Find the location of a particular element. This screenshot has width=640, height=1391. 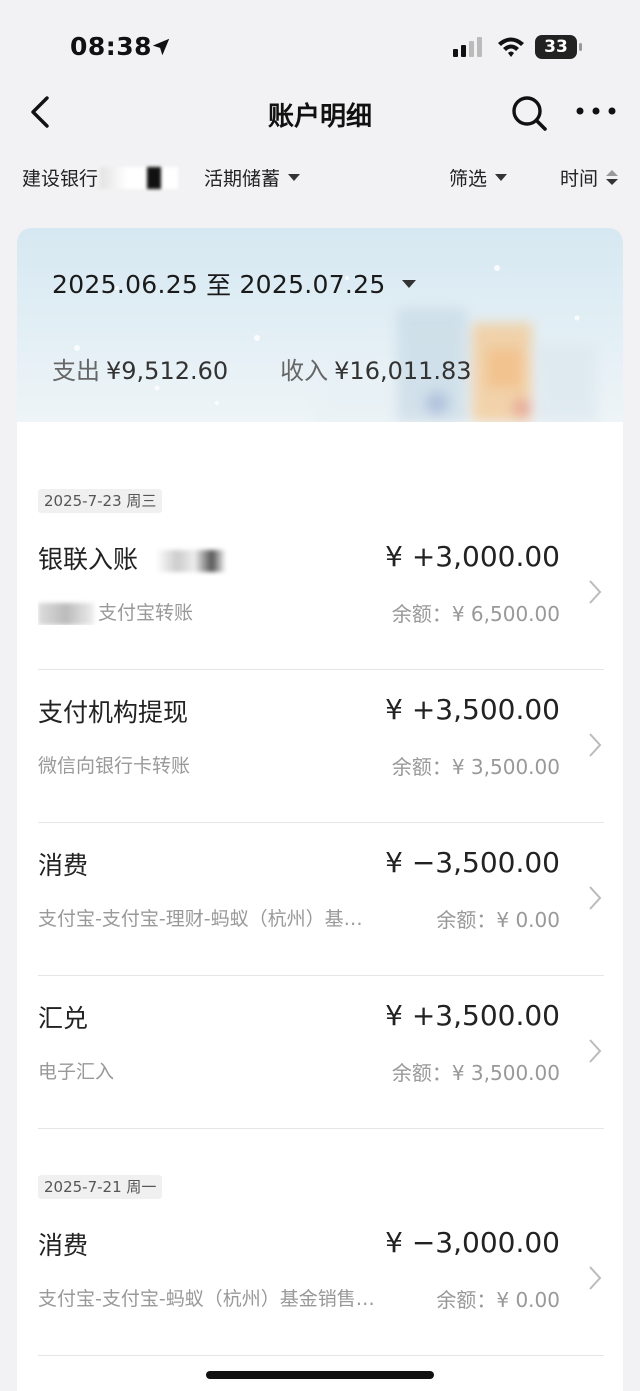

bank-account-selector: 建设银行 is located at coordinates (100, 177).